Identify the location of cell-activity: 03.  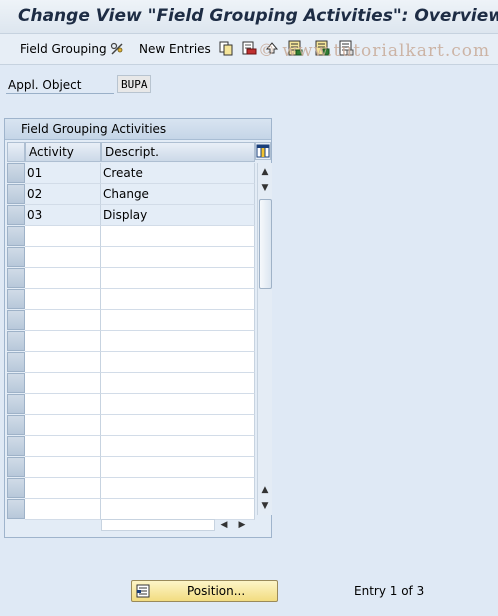
(63, 215).